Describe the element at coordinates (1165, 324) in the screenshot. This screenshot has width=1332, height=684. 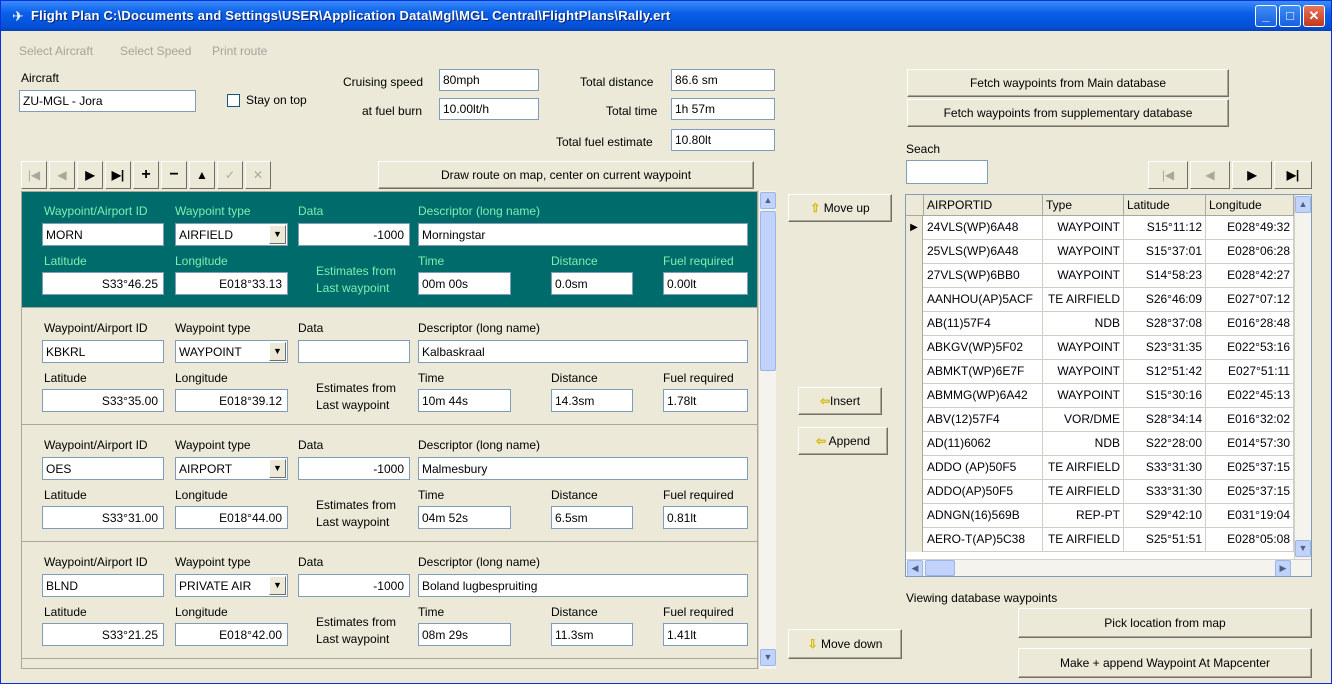
I see `table-cell: S28°37:08` at that location.